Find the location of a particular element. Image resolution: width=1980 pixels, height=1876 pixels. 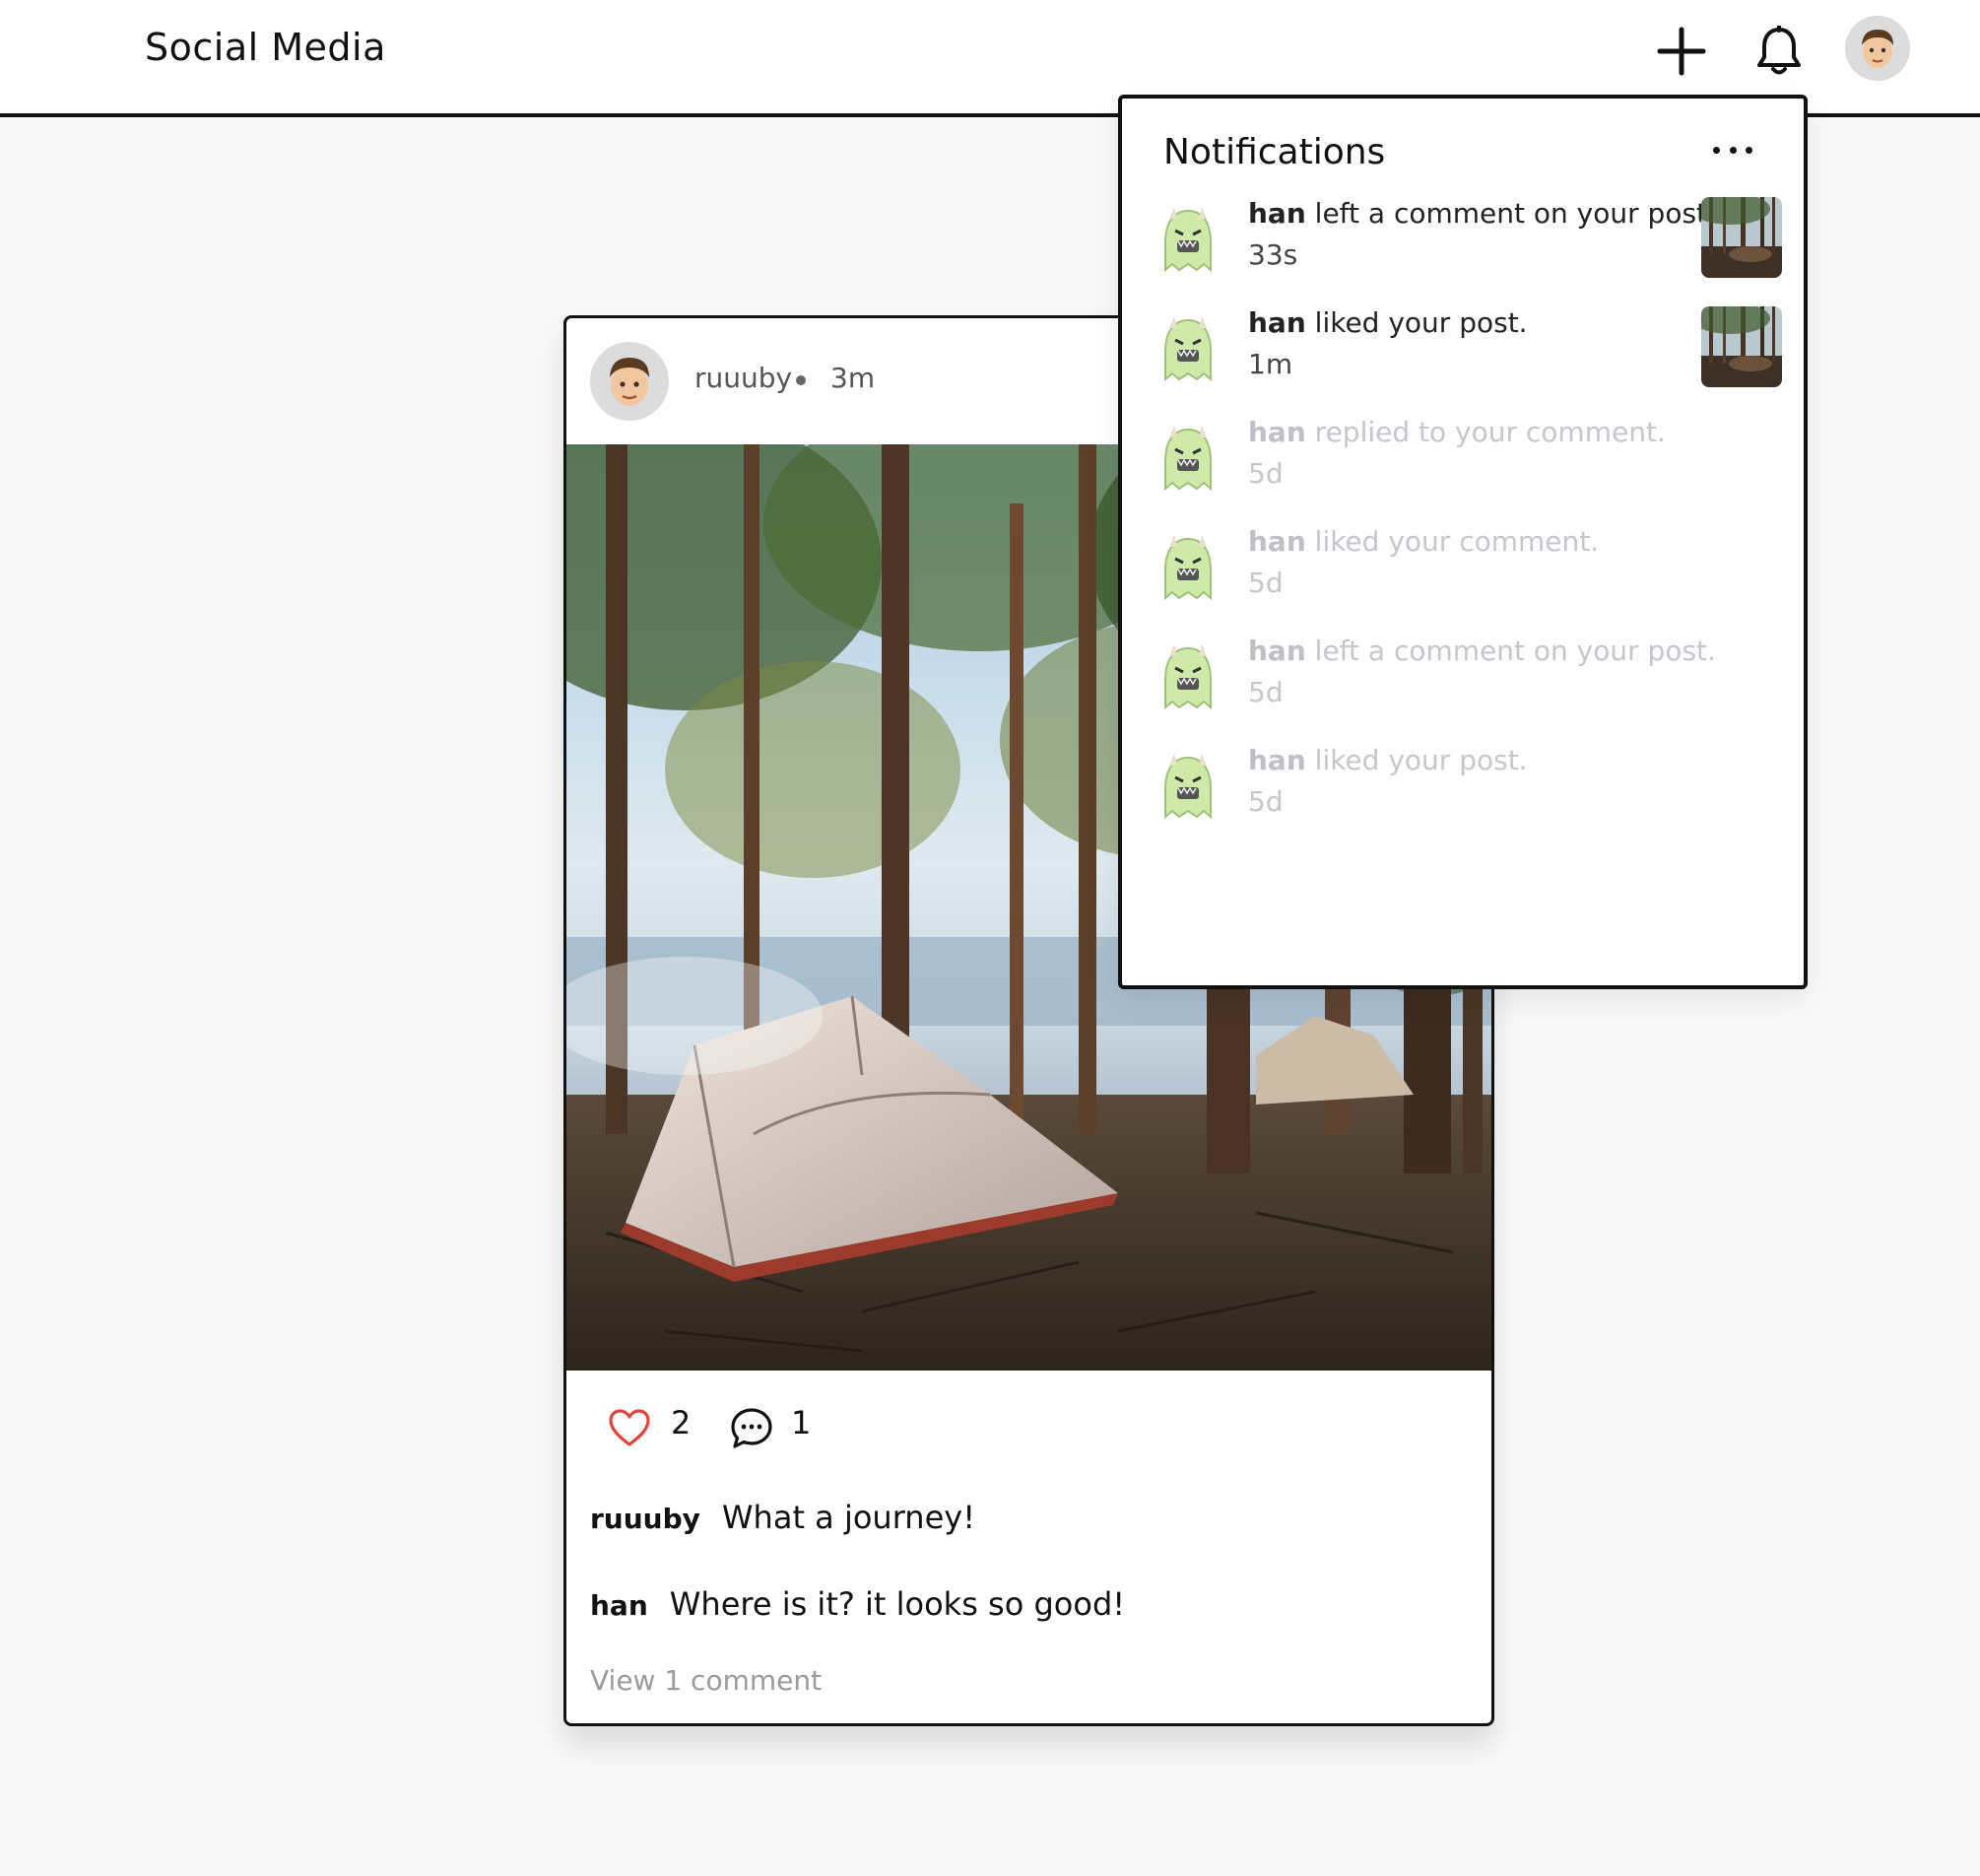

comment-count: 1 is located at coordinates (801, 1423).